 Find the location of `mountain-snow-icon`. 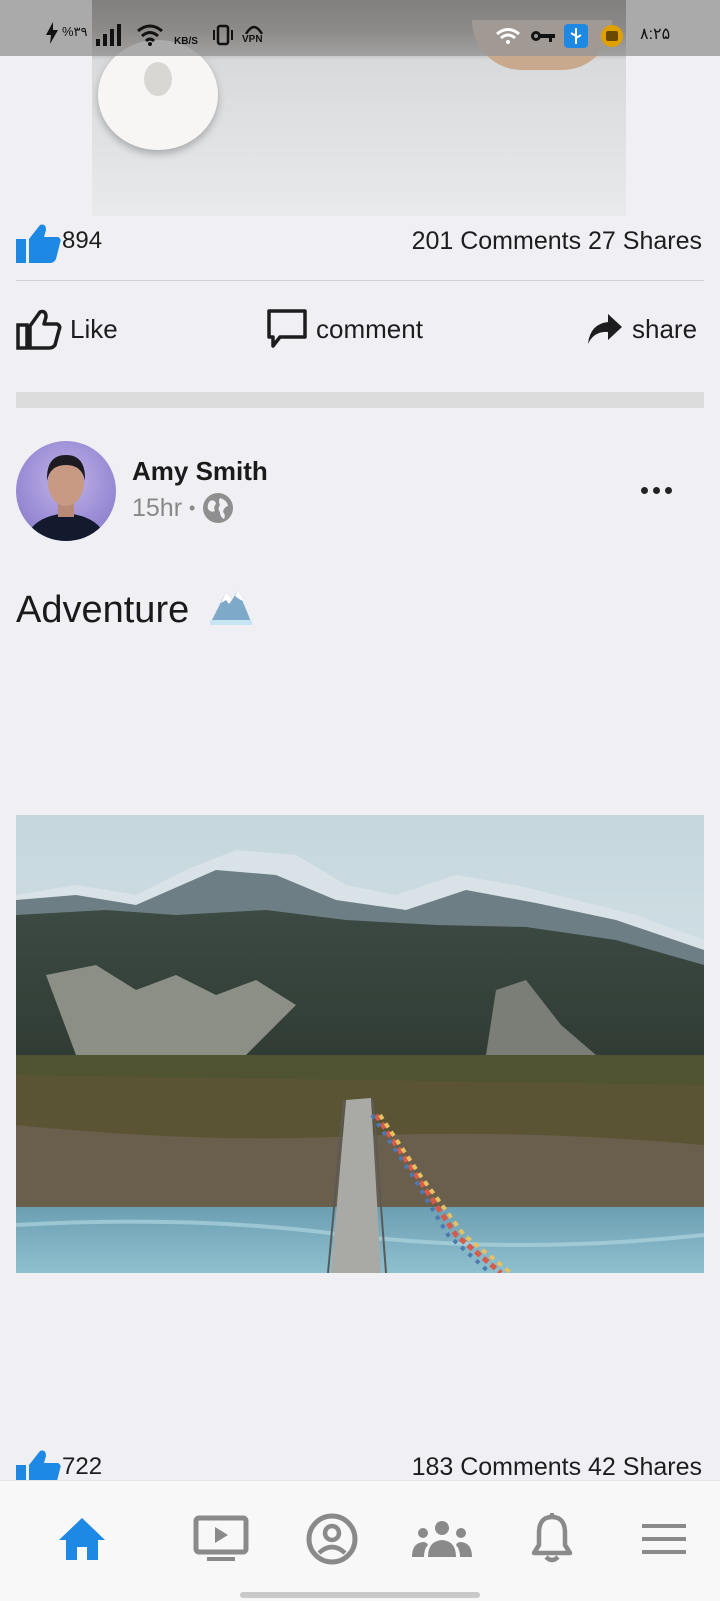

mountain-snow-icon is located at coordinates (230, 607).